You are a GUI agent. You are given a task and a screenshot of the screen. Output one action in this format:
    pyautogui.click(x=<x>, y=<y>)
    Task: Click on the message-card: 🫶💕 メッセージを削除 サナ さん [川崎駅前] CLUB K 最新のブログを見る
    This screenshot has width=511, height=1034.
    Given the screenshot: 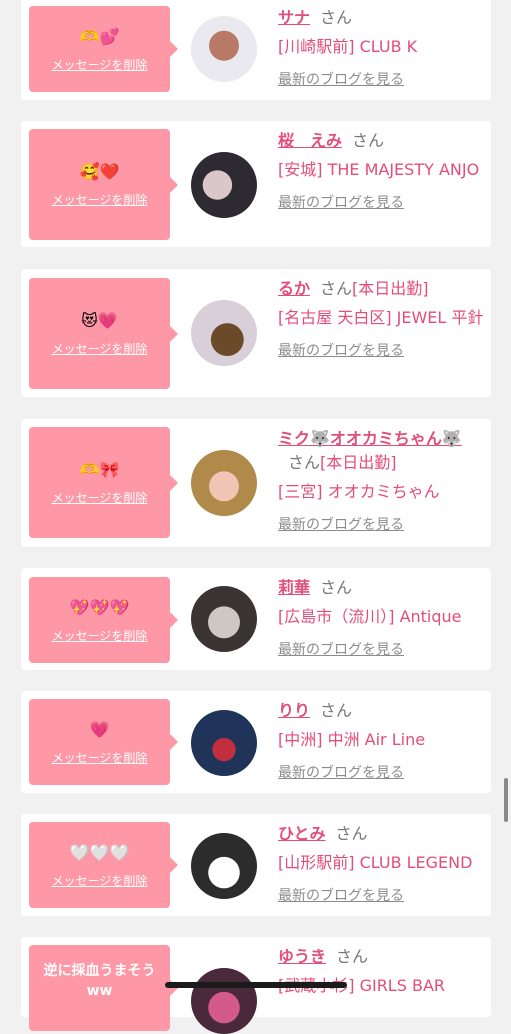 What is the action you would take?
    pyautogui.click(x=256, y=50)
    